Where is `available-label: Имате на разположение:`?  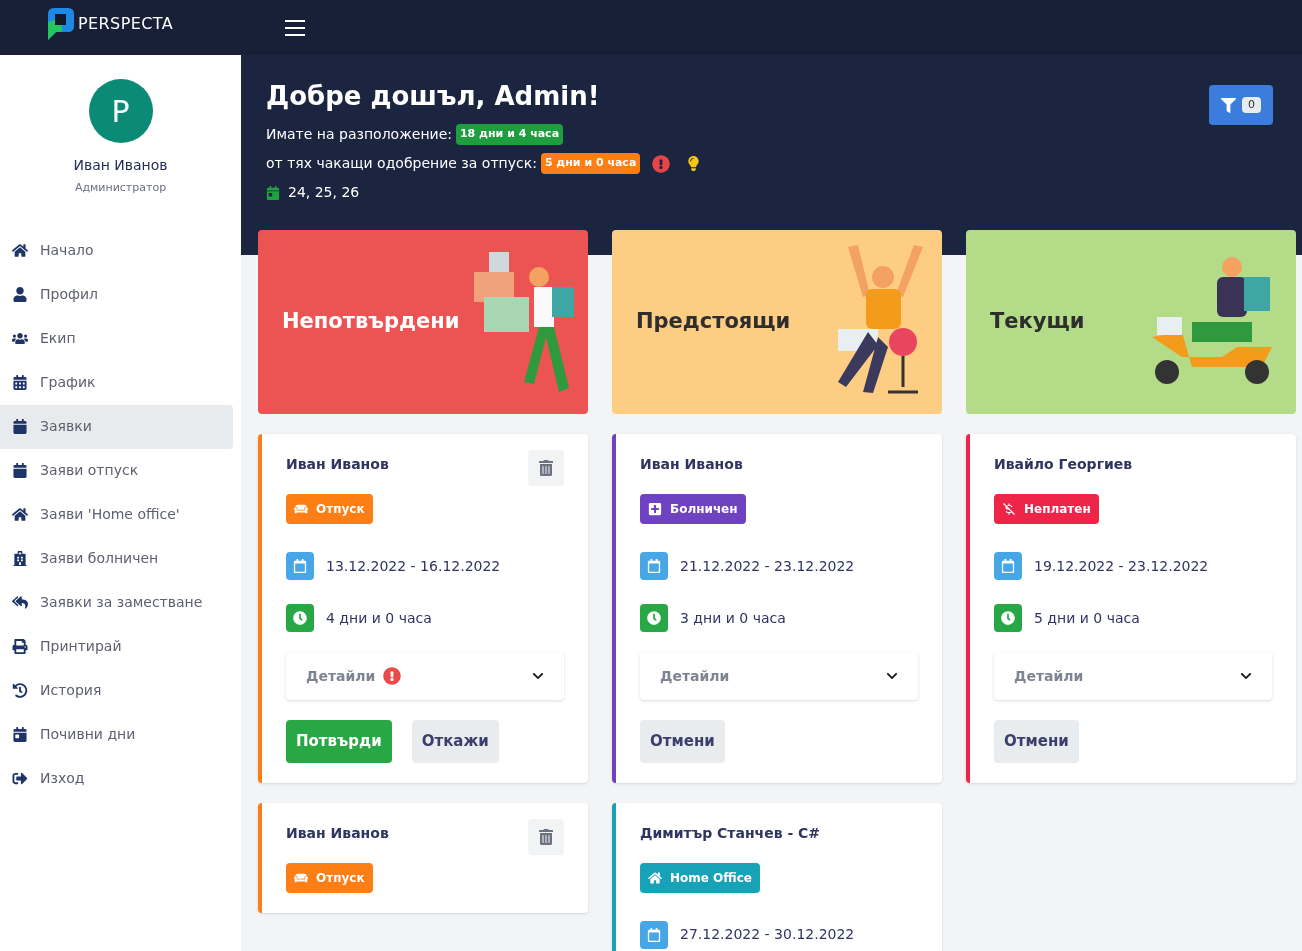
available-label: Имате на разположение: is located at coordinates (359, 134).